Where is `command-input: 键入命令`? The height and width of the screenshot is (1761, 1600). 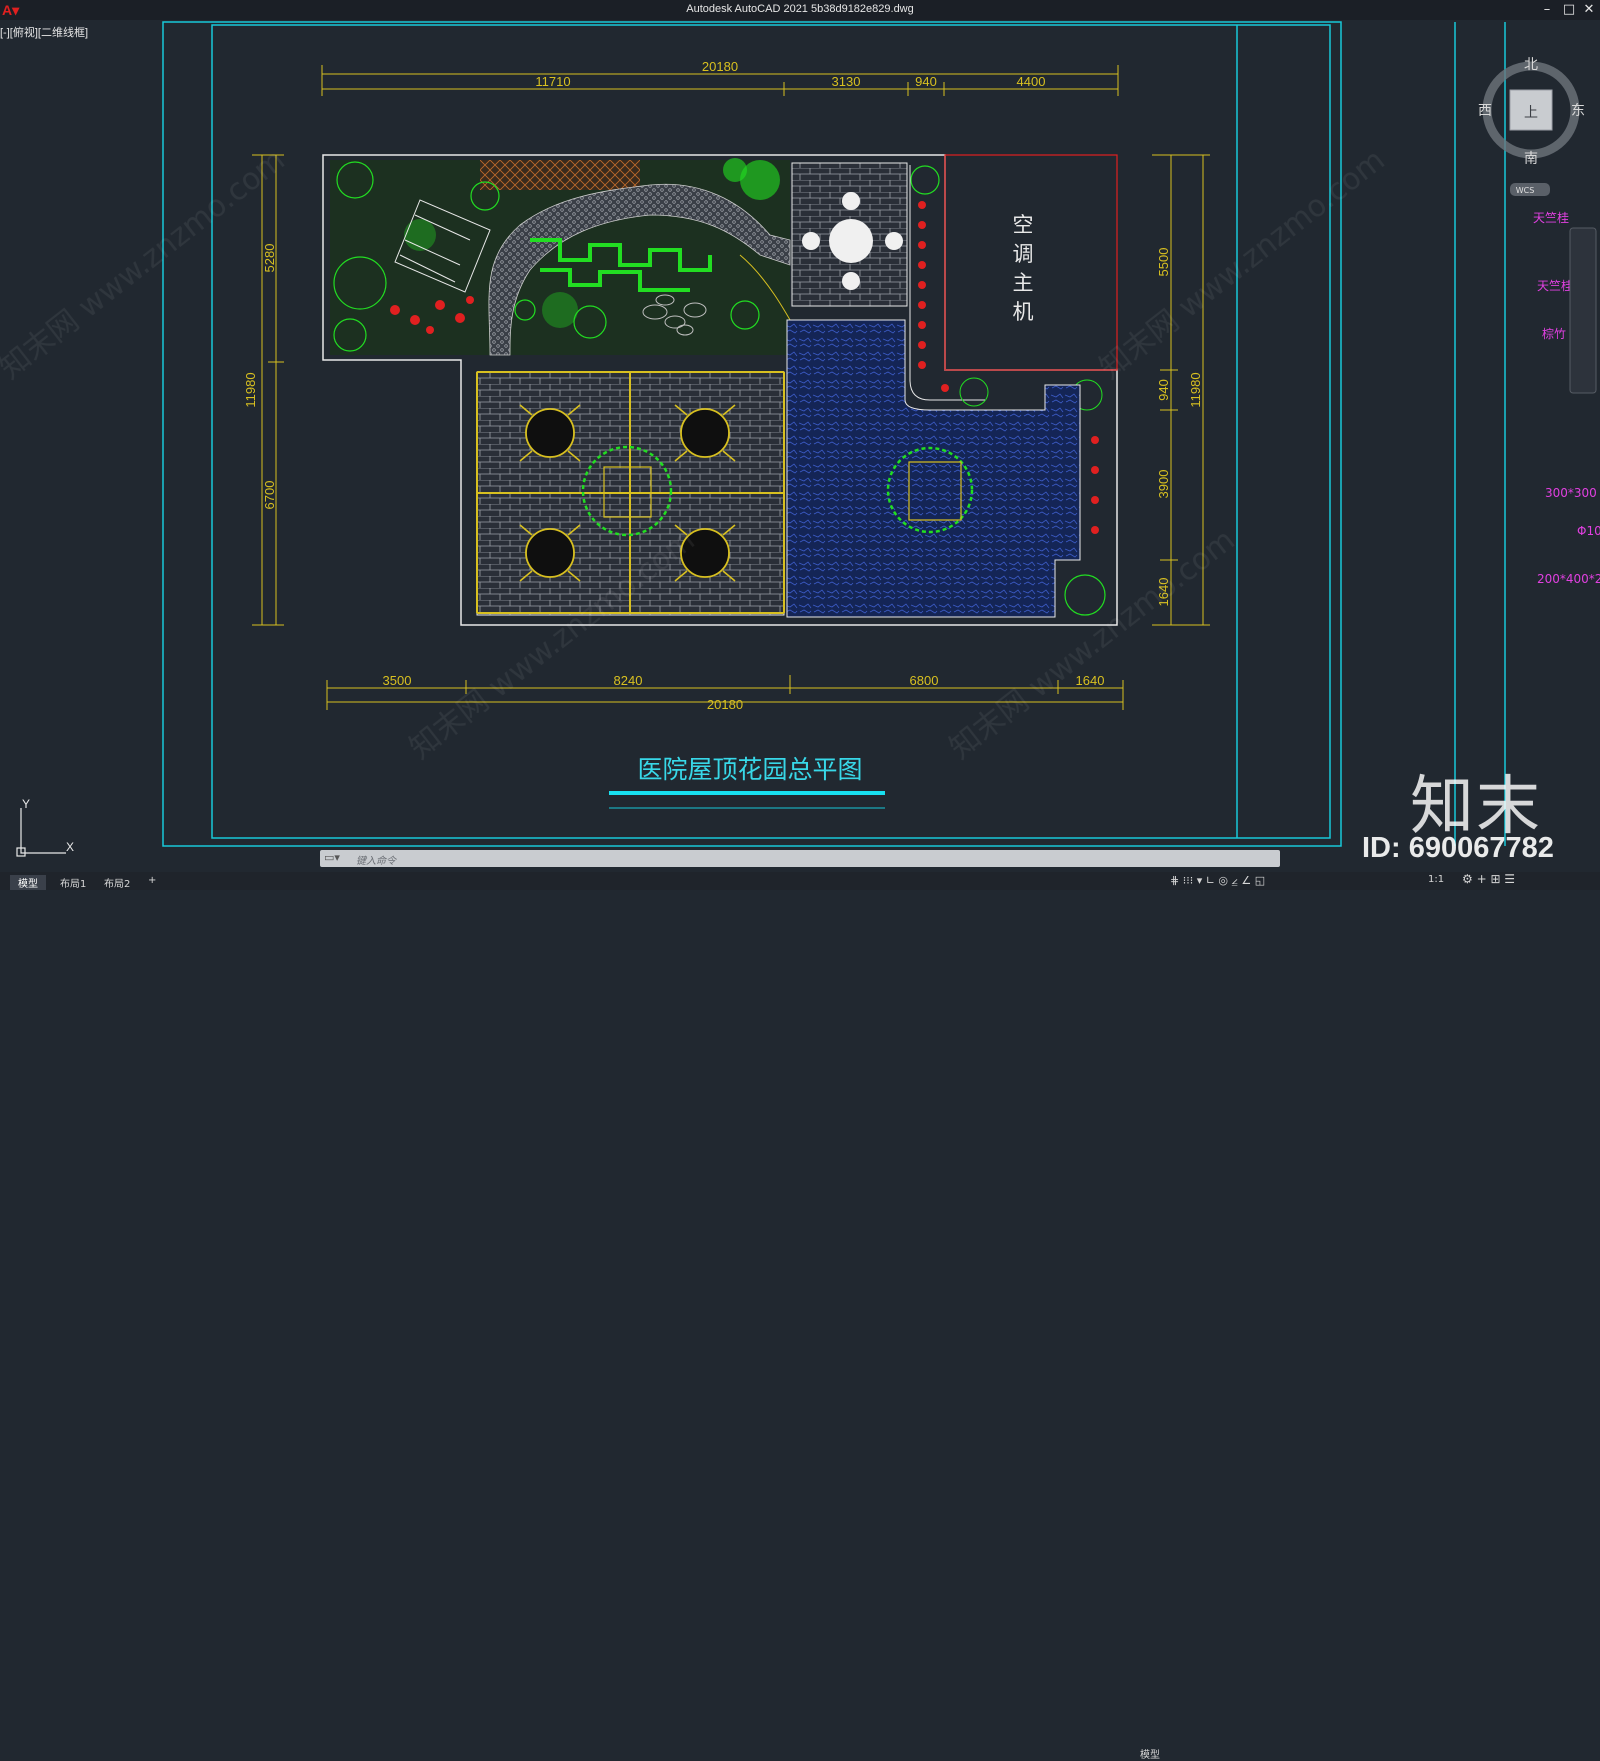
command-input: 键入命令 is located at coordinates (376, 859).